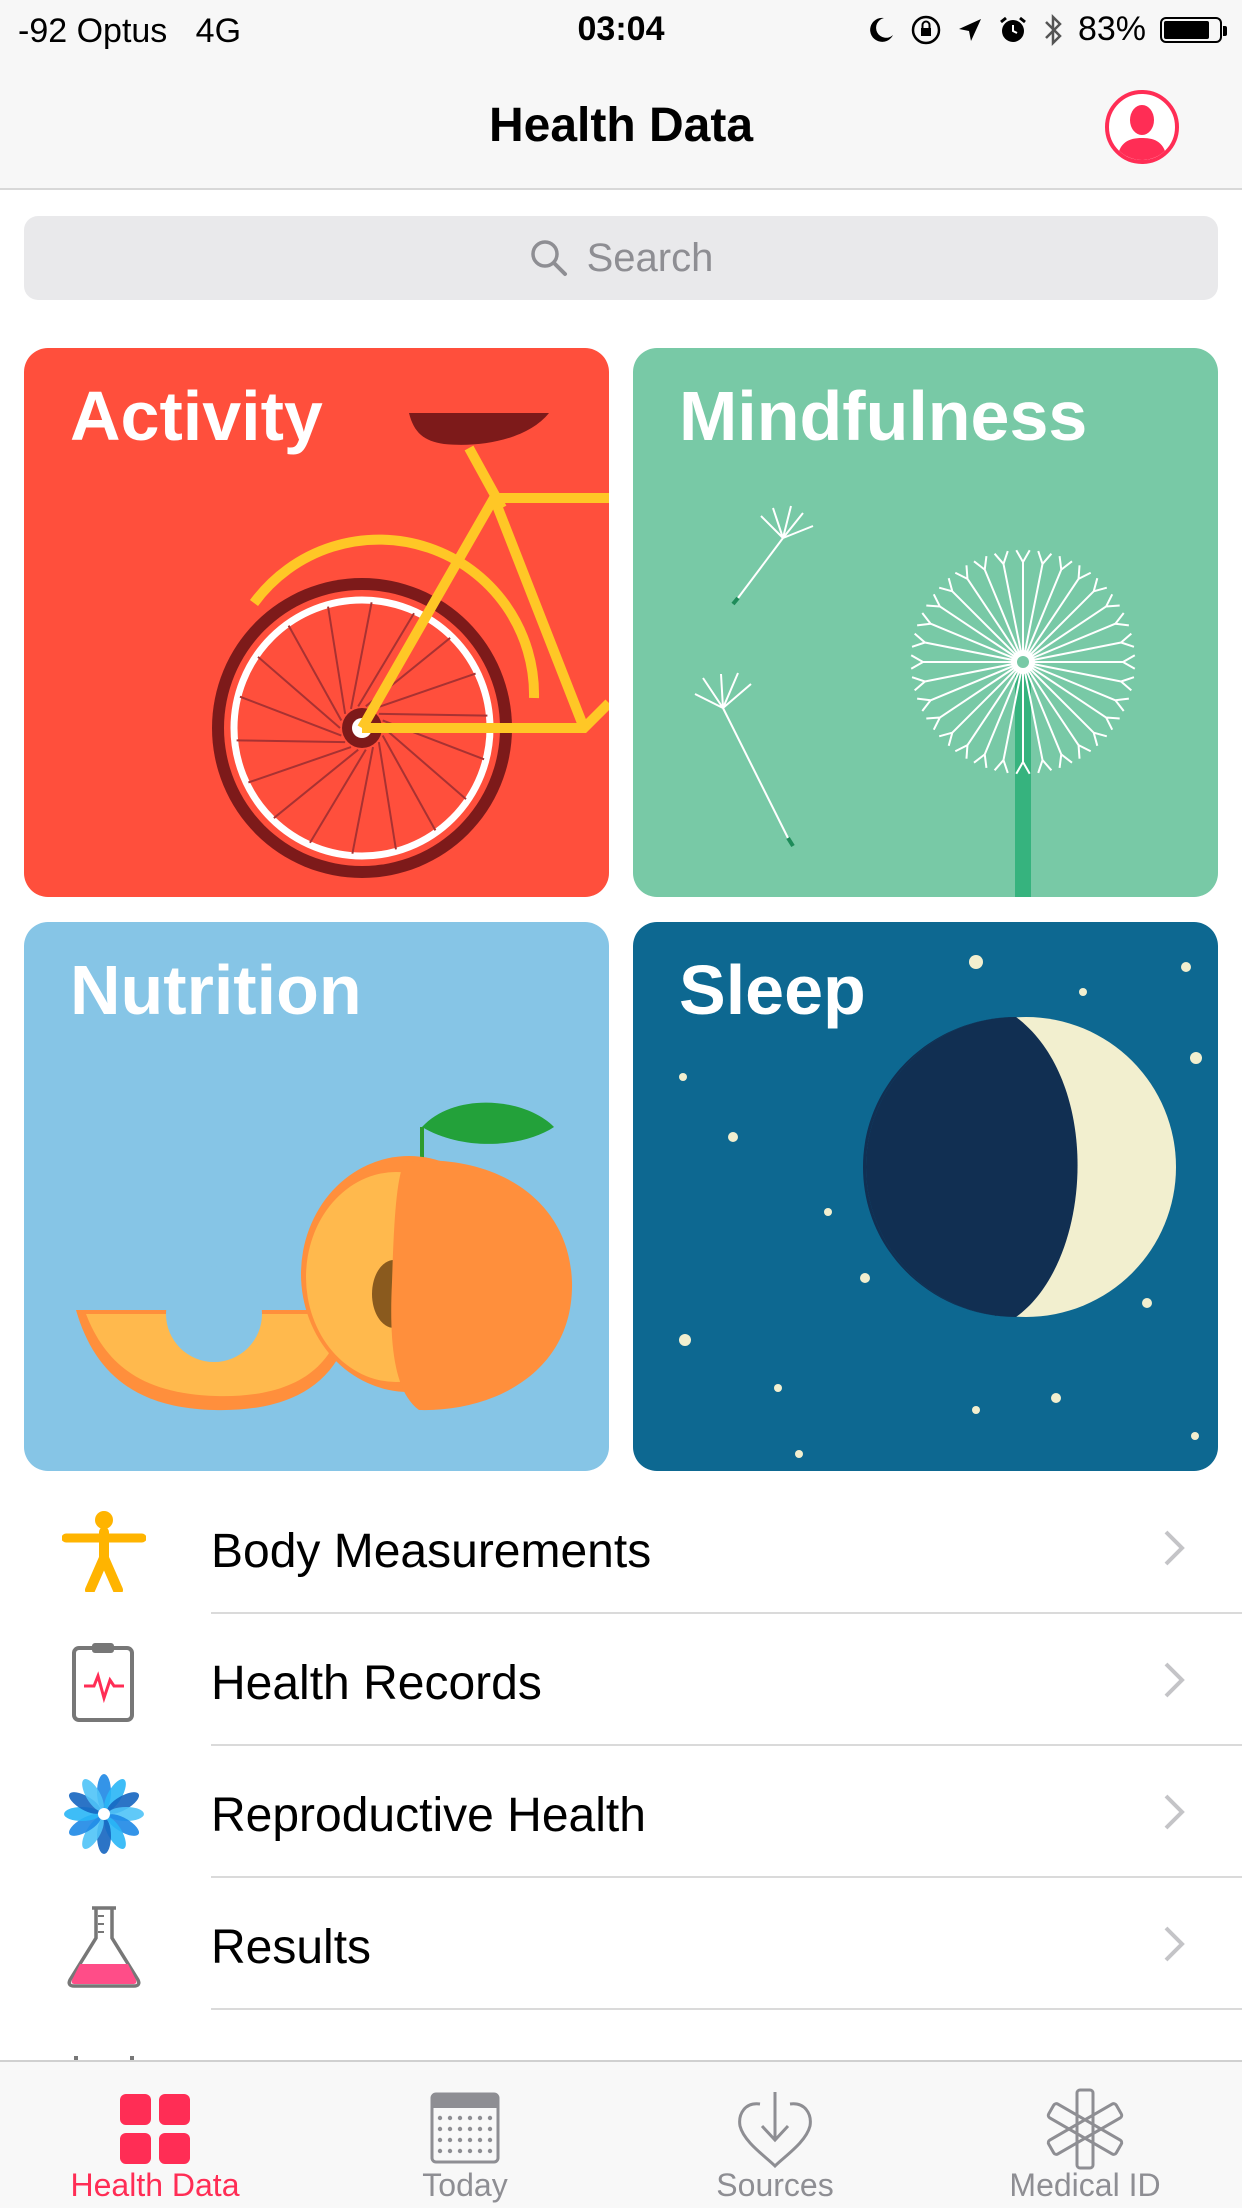 The width and height of the screenshot is (1242, 2208). I want to click on status-icons: 83%, so click(1046, 29).